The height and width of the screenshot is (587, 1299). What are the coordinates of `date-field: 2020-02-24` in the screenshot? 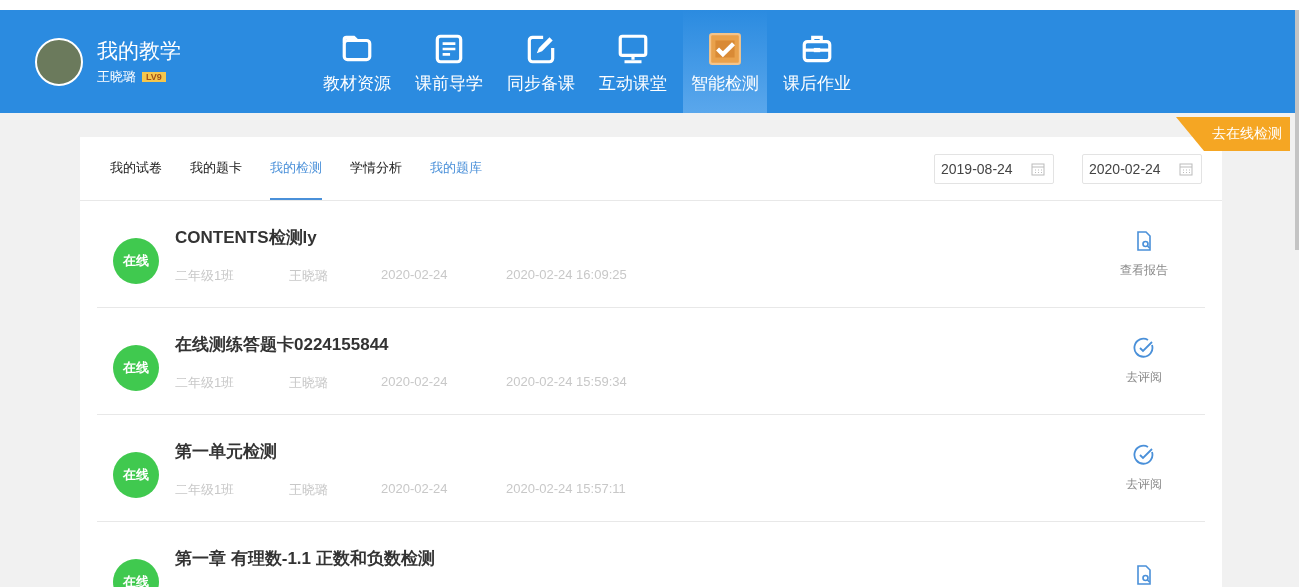 It's located at (1142, 168).